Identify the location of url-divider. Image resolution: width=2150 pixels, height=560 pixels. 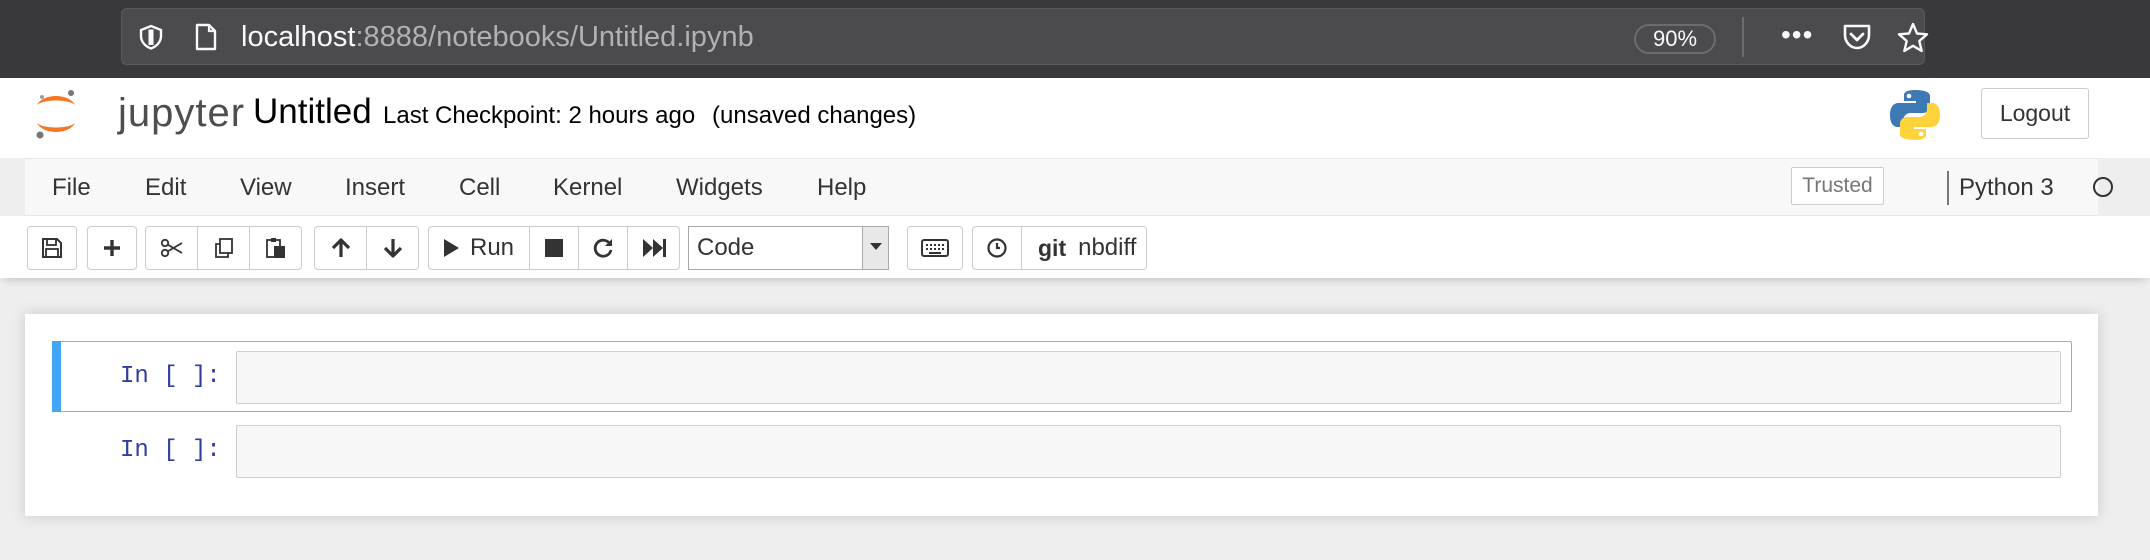
(1743, 37).